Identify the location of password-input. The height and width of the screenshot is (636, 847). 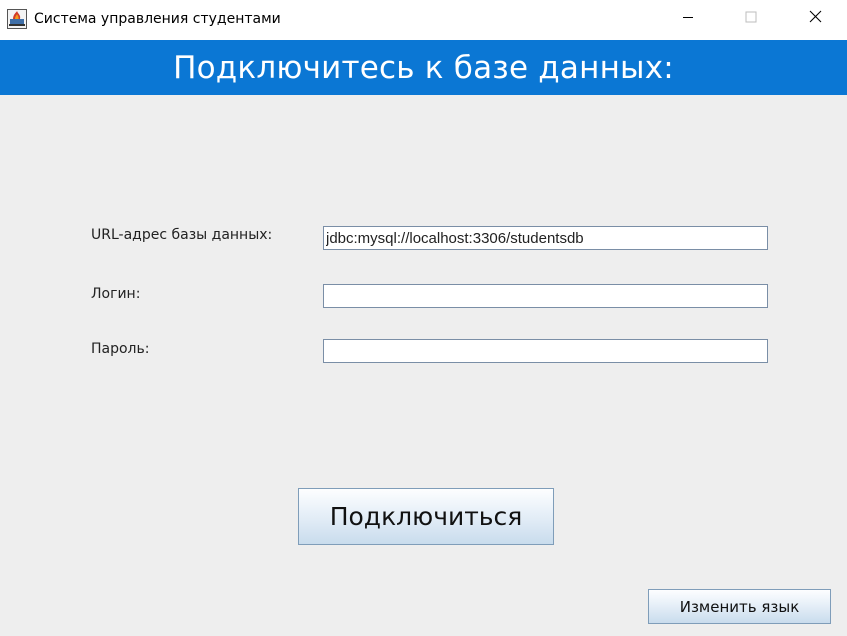
(545, 351).